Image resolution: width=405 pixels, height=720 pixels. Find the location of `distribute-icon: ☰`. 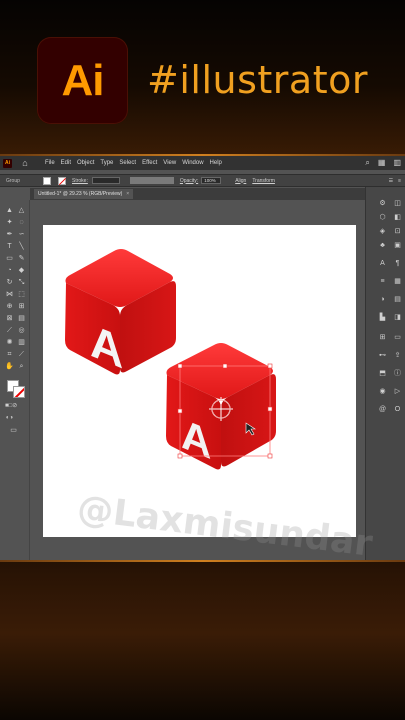

distribute-icon: ☰ is located at coordinates (391, 181).